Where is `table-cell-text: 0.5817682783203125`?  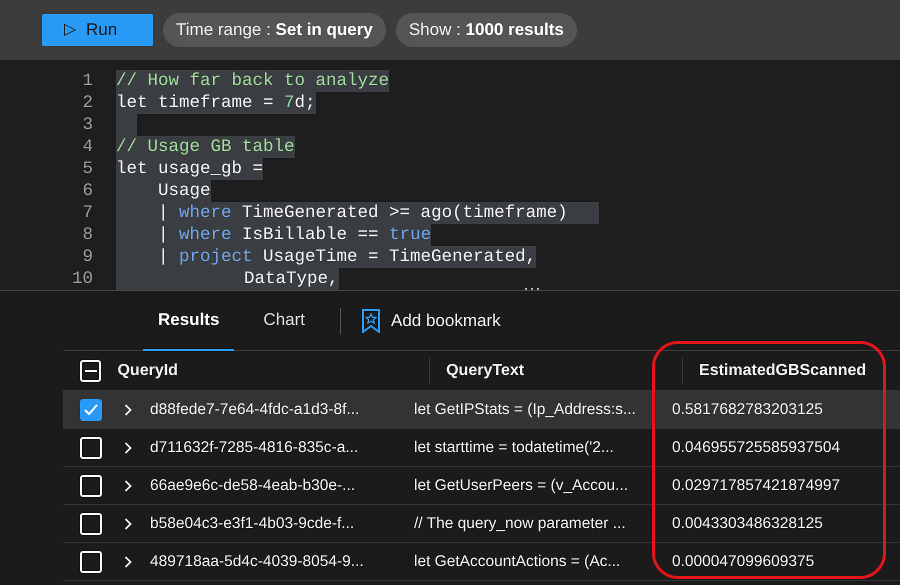 table-cell-text: 0.5817682783203125 is located at coordinates (747, 410).